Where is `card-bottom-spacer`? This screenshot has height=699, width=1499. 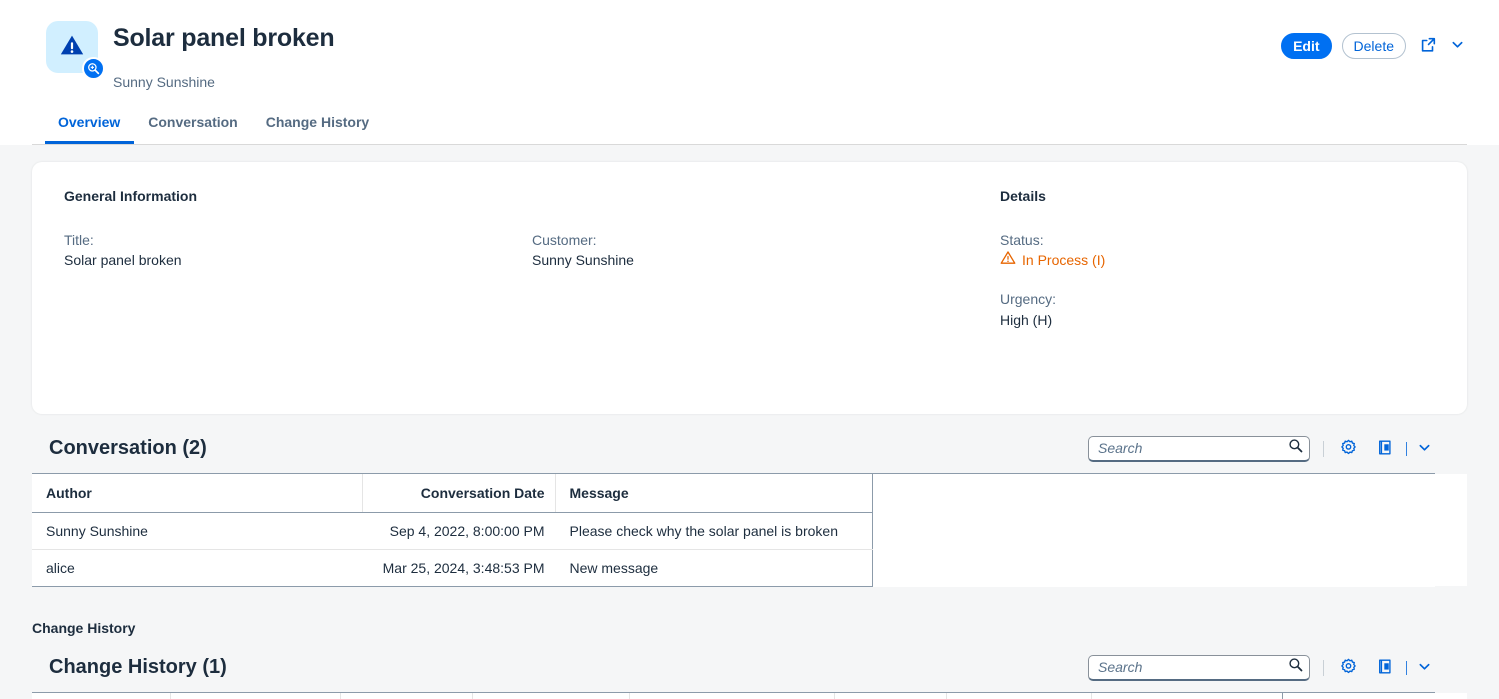 card-bottom-spacer is located at coordinates (749, 357).